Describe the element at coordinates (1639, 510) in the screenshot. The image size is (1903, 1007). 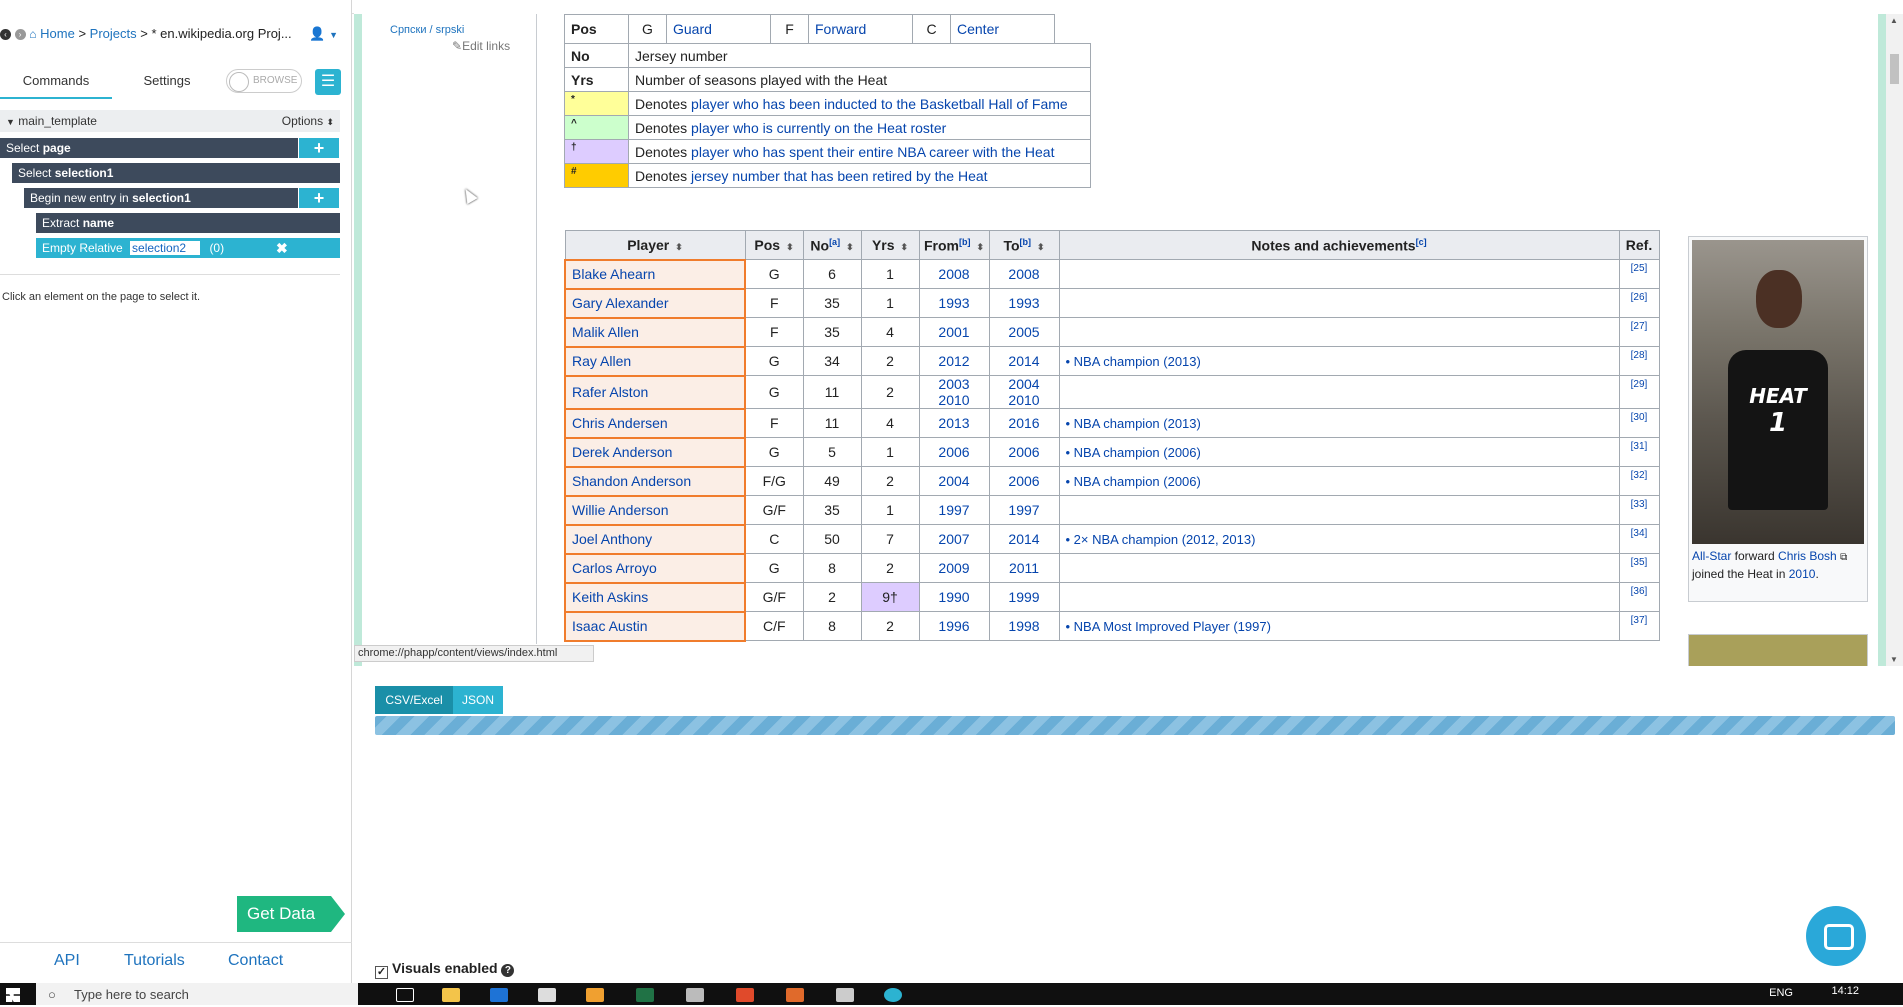
I see `ref-cell: [33]` at that location.